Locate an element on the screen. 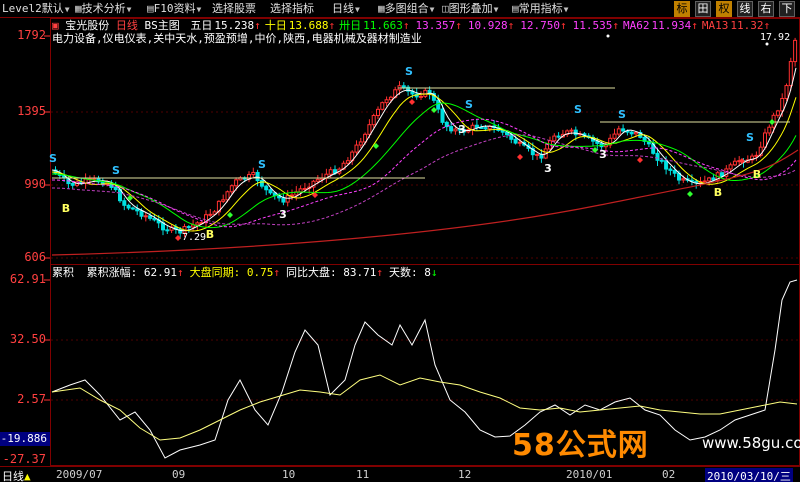 This screenshot has height=482, width=800. ma-label: MA62 is located at coordinates (636, 25).